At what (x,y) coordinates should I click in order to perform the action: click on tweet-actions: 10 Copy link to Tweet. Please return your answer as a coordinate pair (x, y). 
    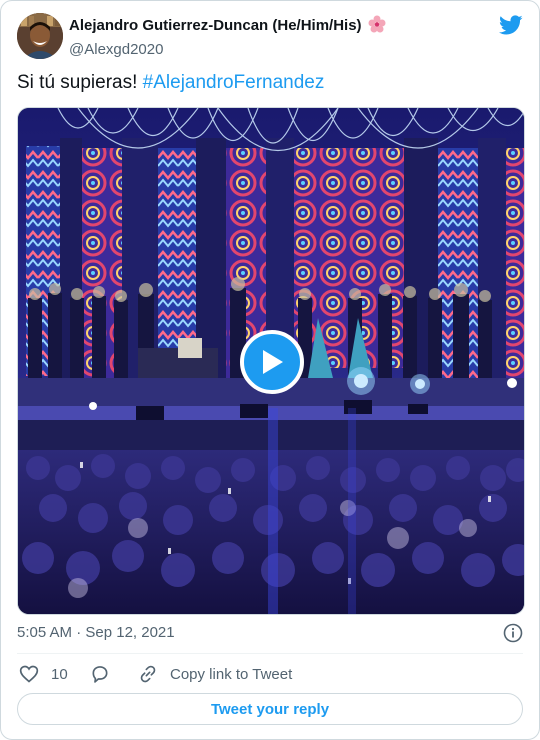
    Looking at the image, I should click on (270, 674).